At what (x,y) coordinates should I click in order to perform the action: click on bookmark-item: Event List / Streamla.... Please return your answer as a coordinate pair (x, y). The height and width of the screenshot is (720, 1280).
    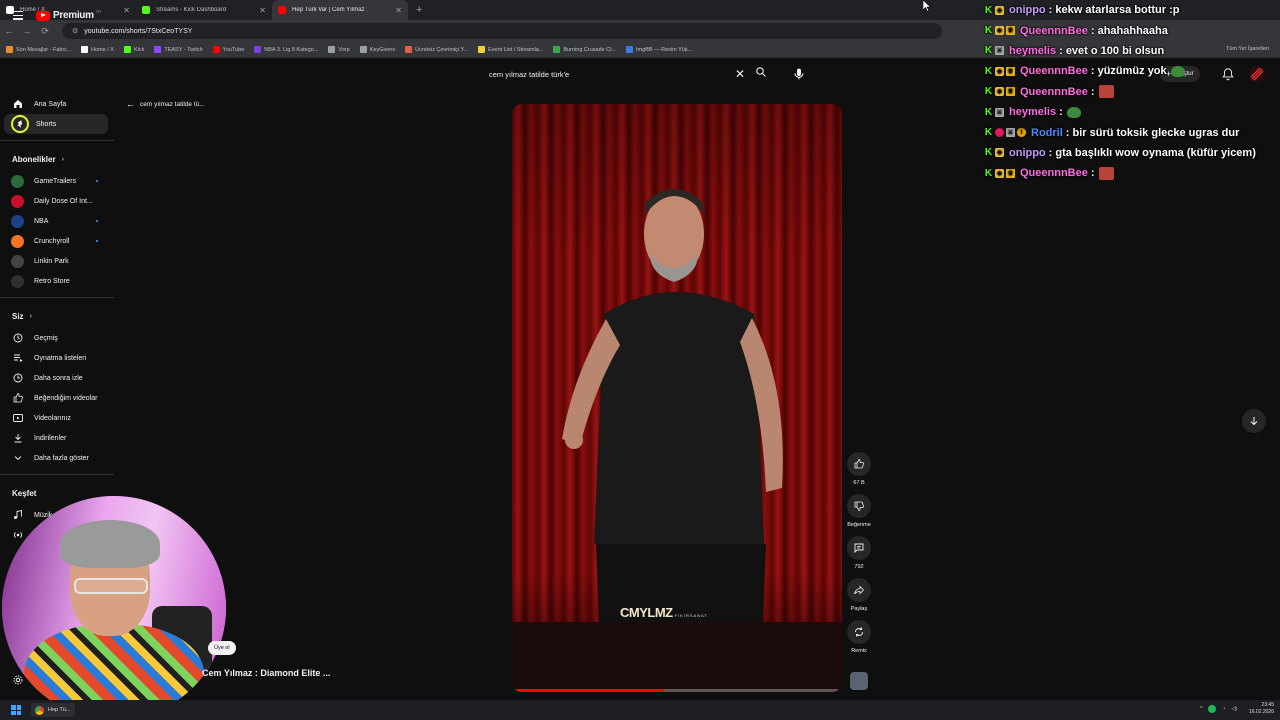
    Looking at the image, I should click on (510, 49).